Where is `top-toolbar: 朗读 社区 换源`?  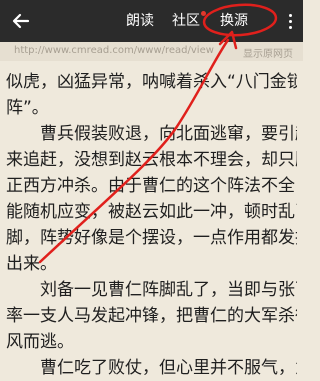
top-toolbar: 朗读 社区 换源 is located at coordinates (151, 21).